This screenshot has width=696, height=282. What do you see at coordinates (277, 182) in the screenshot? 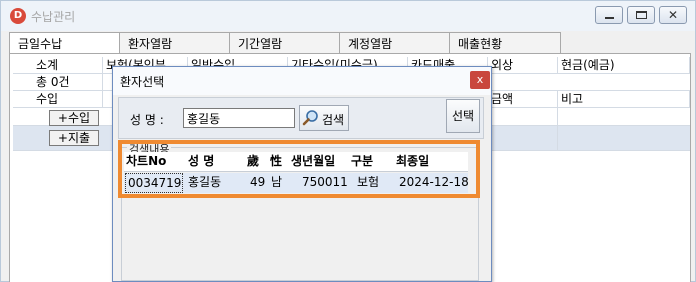
I see `table-cell: 남` at bounding box center [277, 182].